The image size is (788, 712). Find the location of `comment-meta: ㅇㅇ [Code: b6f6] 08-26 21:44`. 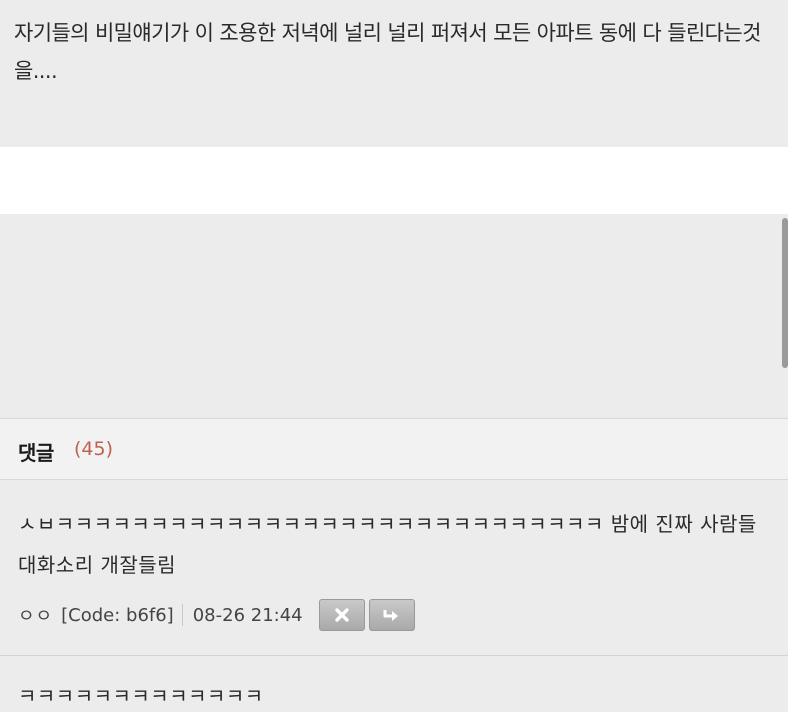

comment-meta: ㅇㅇ [Code: b6f6] 08-26 21:44 is located at coordinates (218, 615).